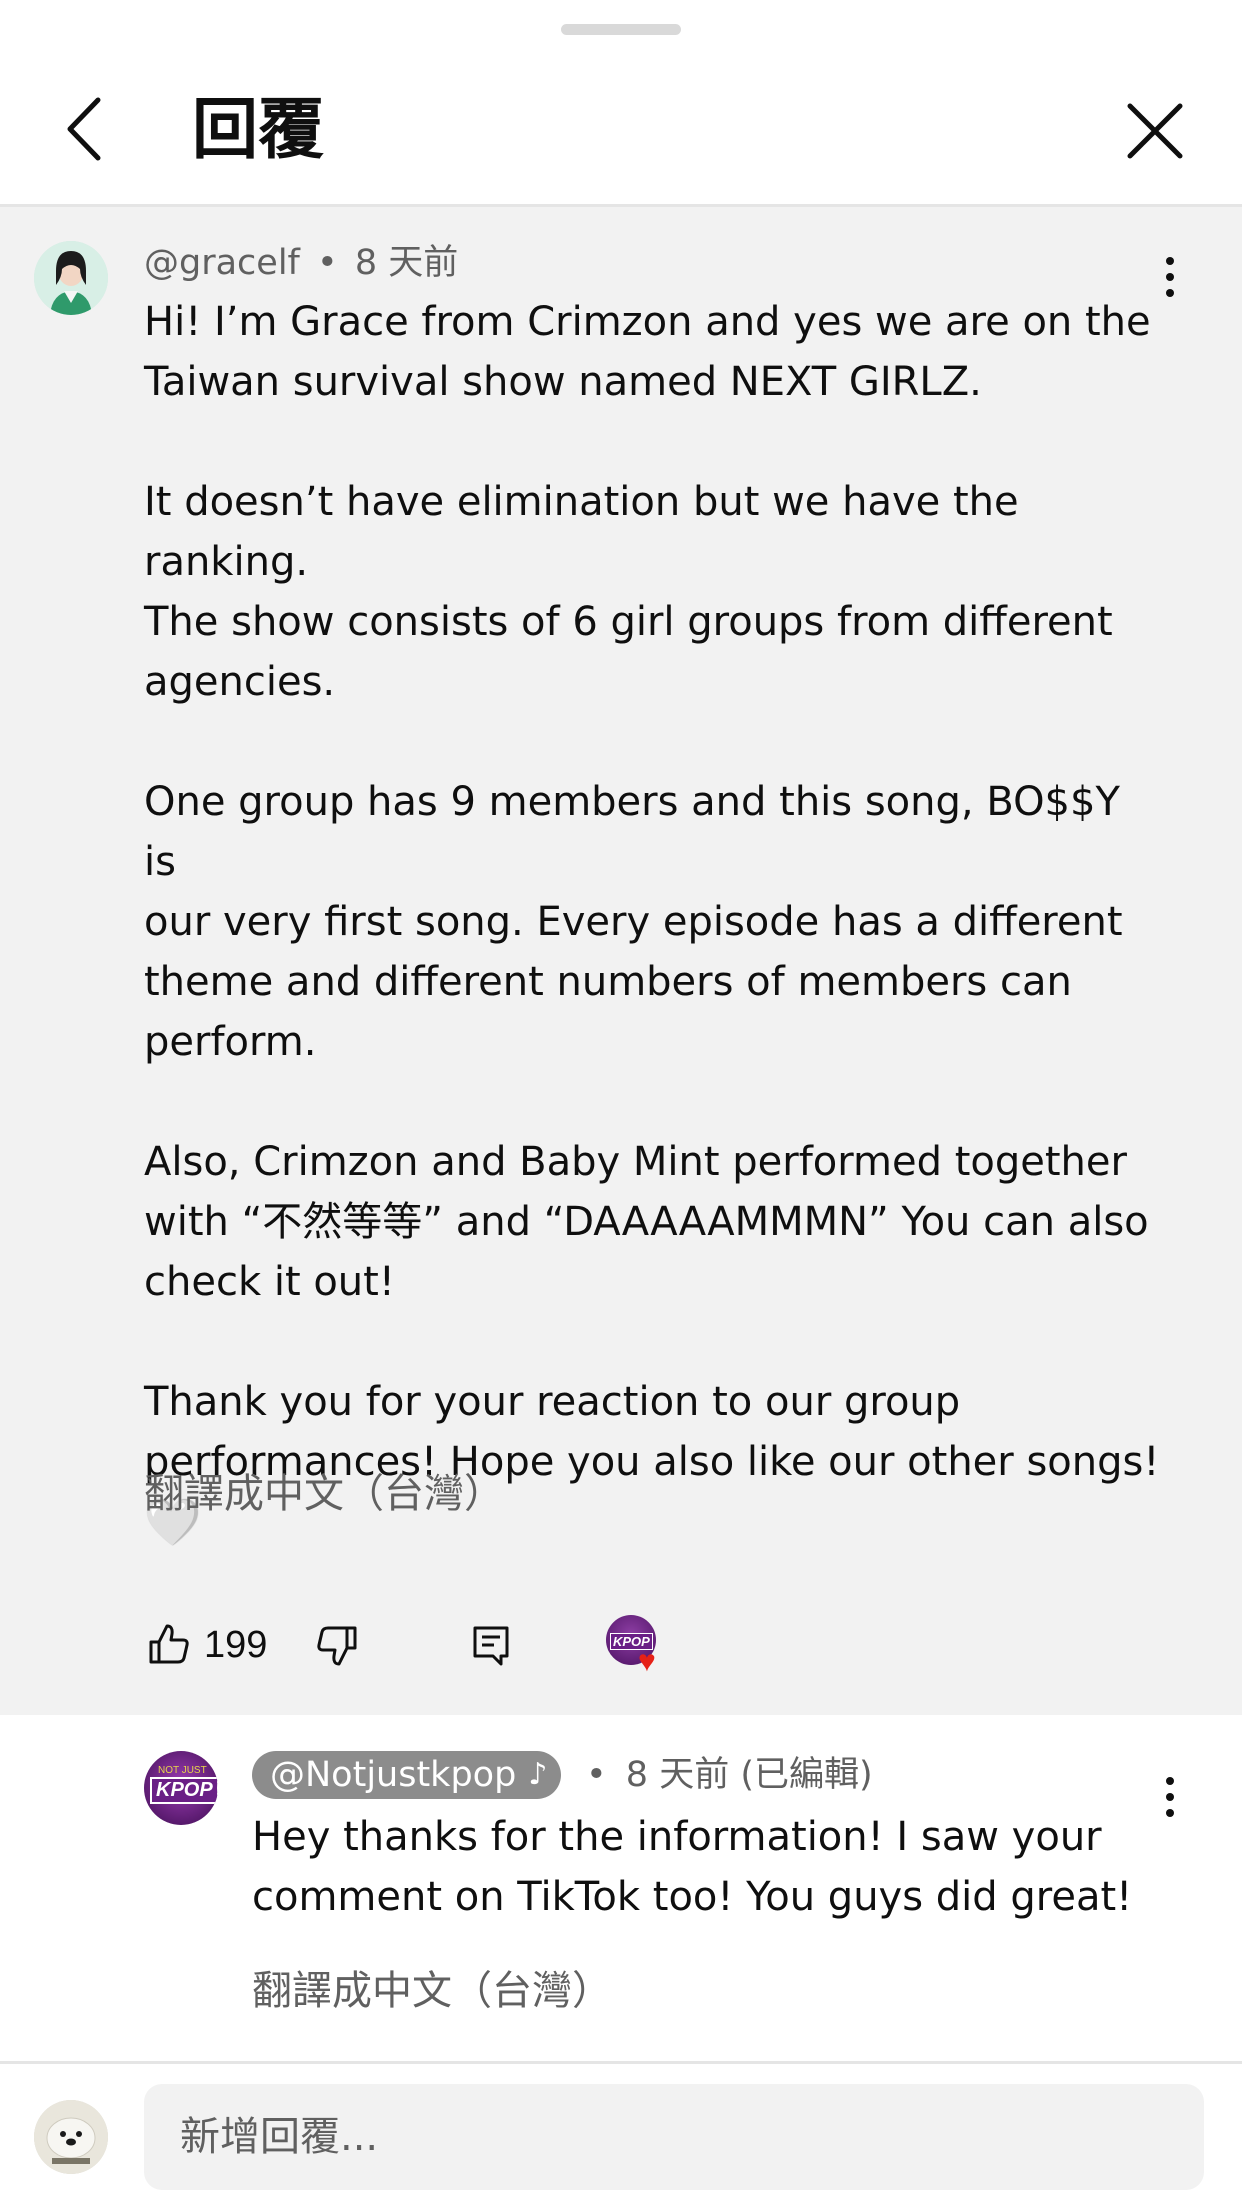  I want to click on seal-avatar-image, so click(71, 2137).